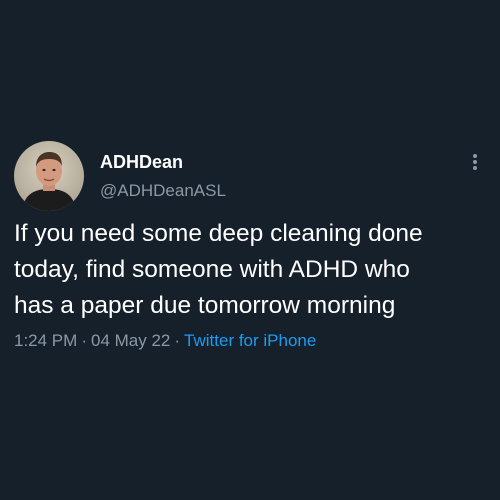 This screenshot has height=500, width=500. I want to click on tweet-text-line: today, find someone with ADHD who, so click(212, 269).